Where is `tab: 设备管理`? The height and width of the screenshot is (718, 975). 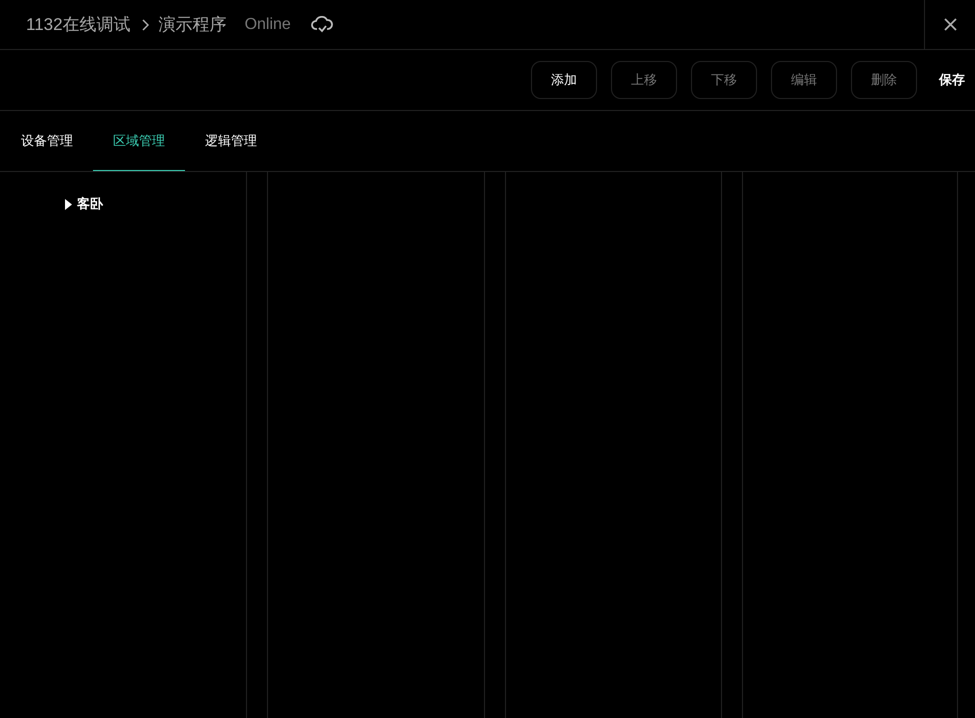
tab: 设备管理 is located at coordinates (47, 141).